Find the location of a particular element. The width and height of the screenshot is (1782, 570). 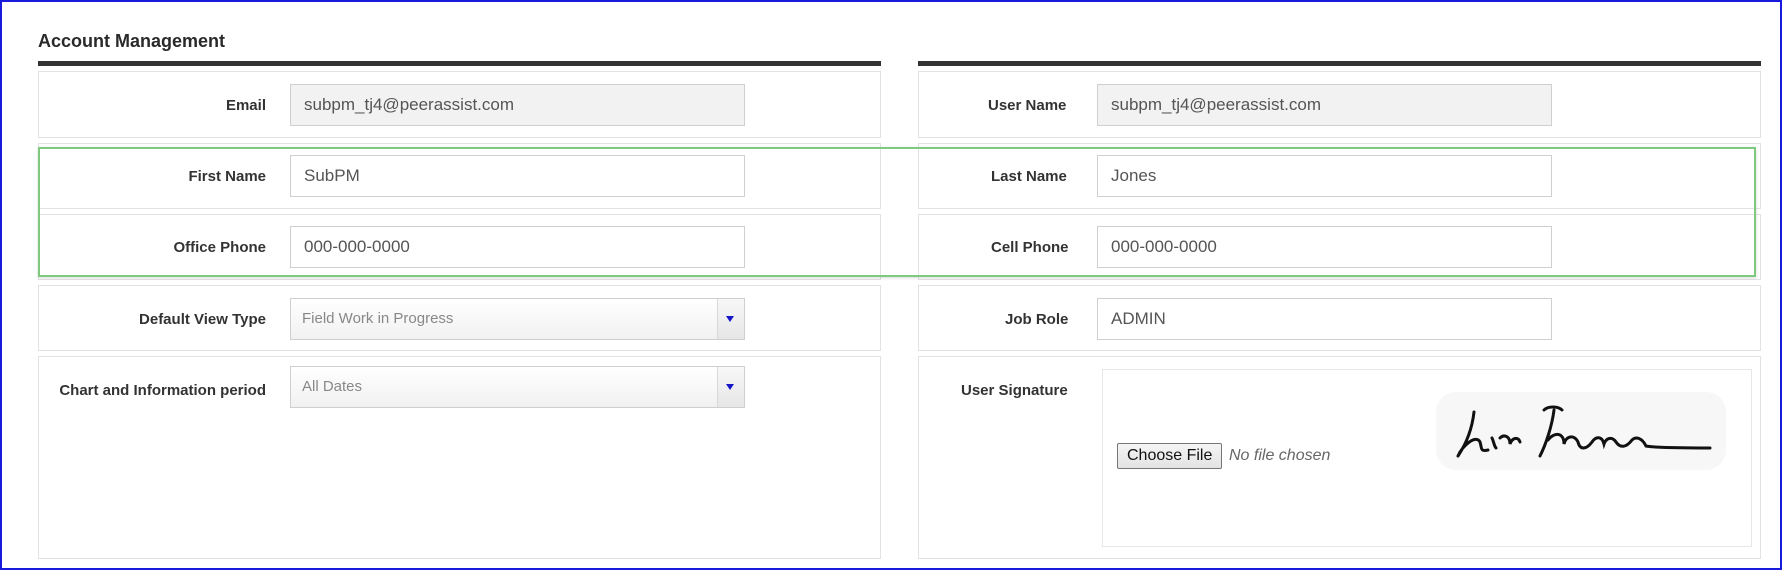

signature-upload-area: Choose File No file chosen is located at coordinates (1427, 458).